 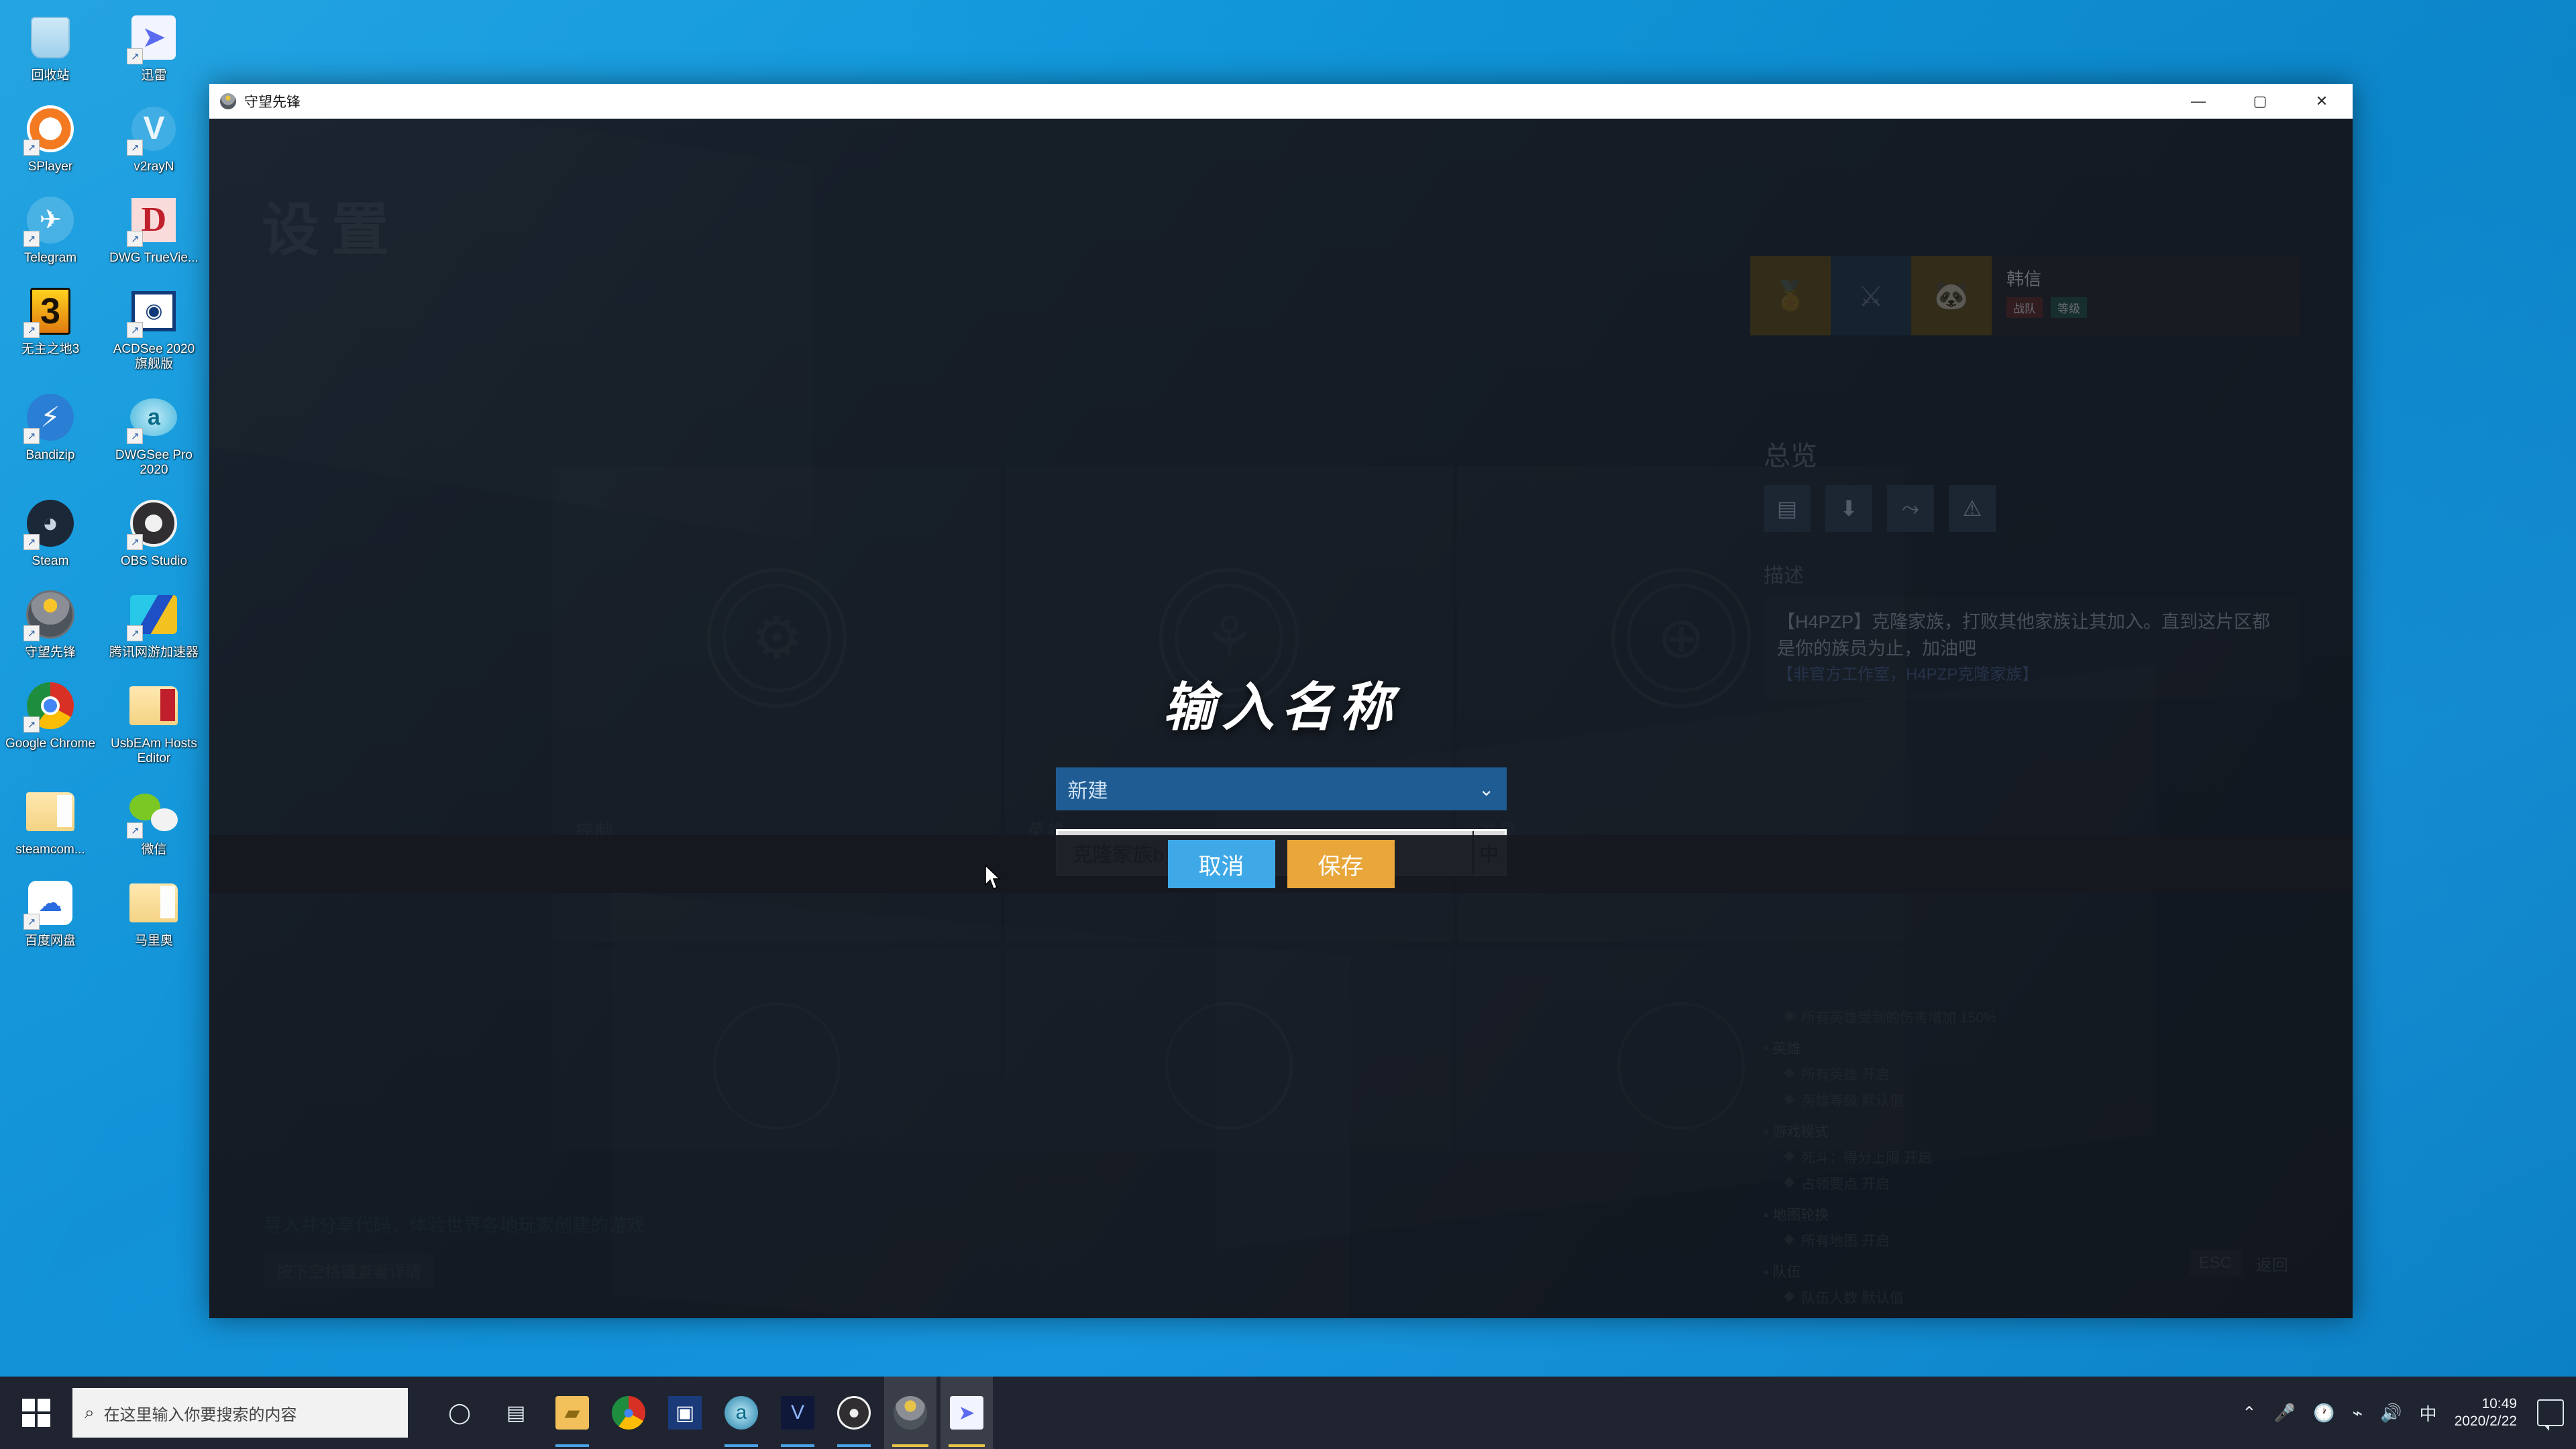 I want to click on maximize-button: ▢, so click(x=2260, y=101).